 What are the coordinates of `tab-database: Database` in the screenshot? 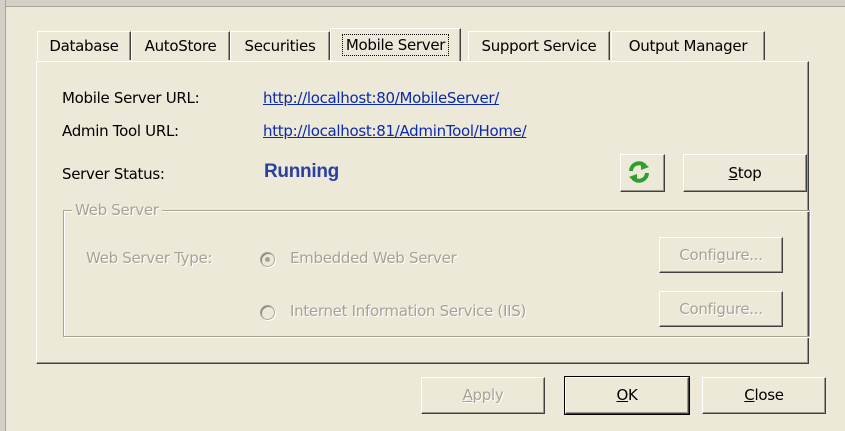 It's located at (84, 45).